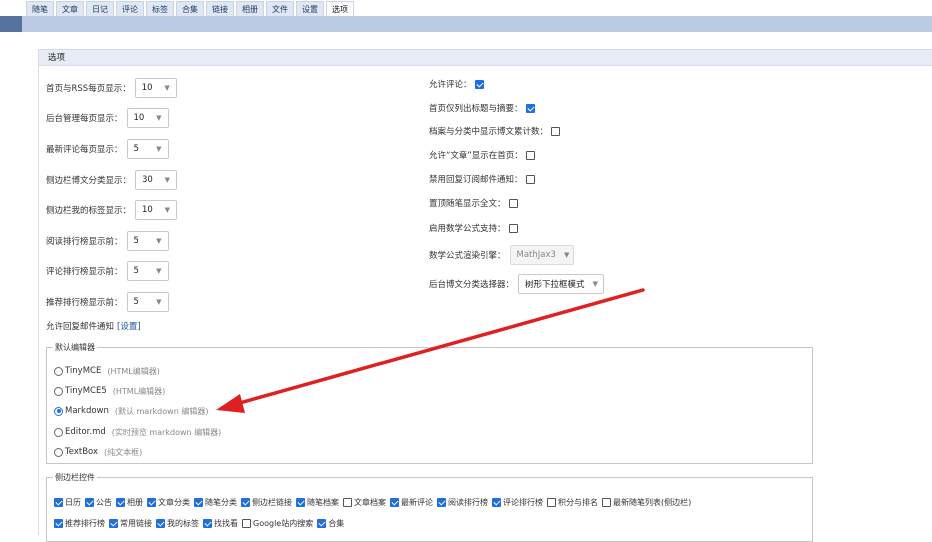  Describe the element at coordinates (485, 58) in the screenshot. I see `panel-title: 选项` at that location.